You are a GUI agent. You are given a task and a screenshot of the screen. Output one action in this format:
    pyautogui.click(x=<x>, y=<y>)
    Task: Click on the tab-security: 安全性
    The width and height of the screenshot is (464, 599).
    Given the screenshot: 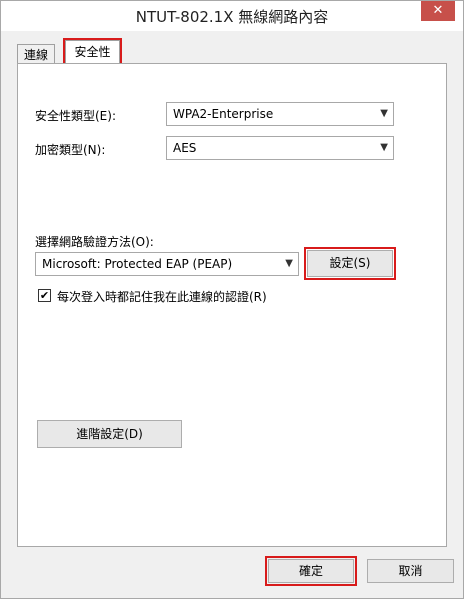 What is the action you would take?
    pyautogui.click(x=92, y=52)
    